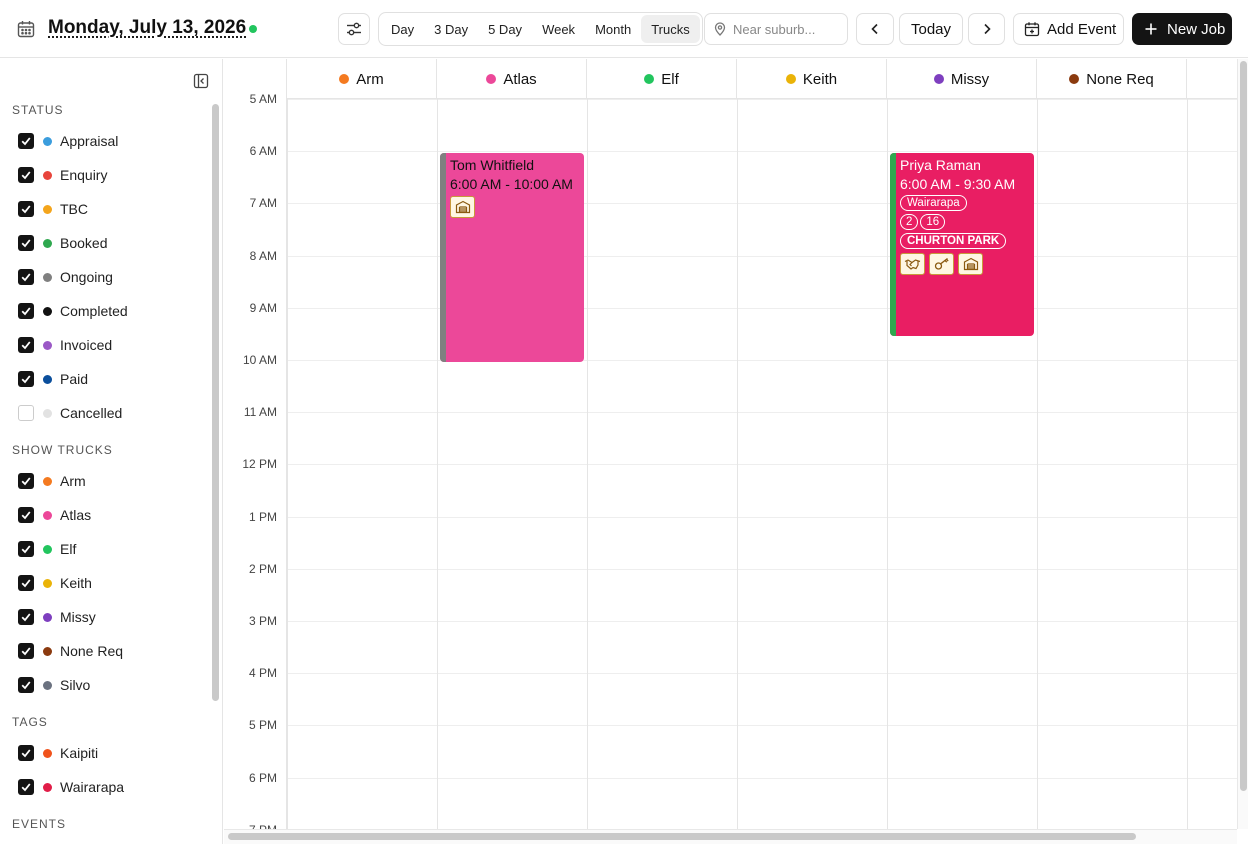 This screenshot has width=1248, height=844. Describe the element at coordinates (512, 257) in the screenshot. I see `event-card: Tom Whitfield 6:00 AM - 10:00 AM` at that location.